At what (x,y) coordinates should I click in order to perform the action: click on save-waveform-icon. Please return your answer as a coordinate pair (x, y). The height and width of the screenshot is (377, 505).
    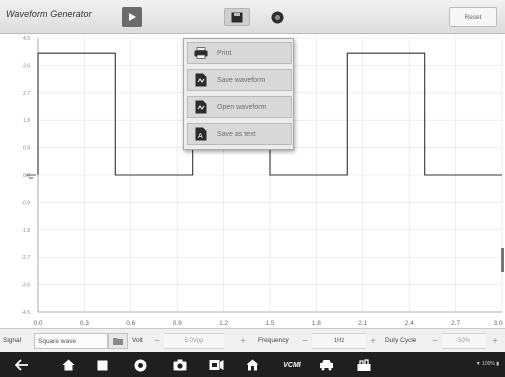
    Looking at the image, I should click on (201, 80).